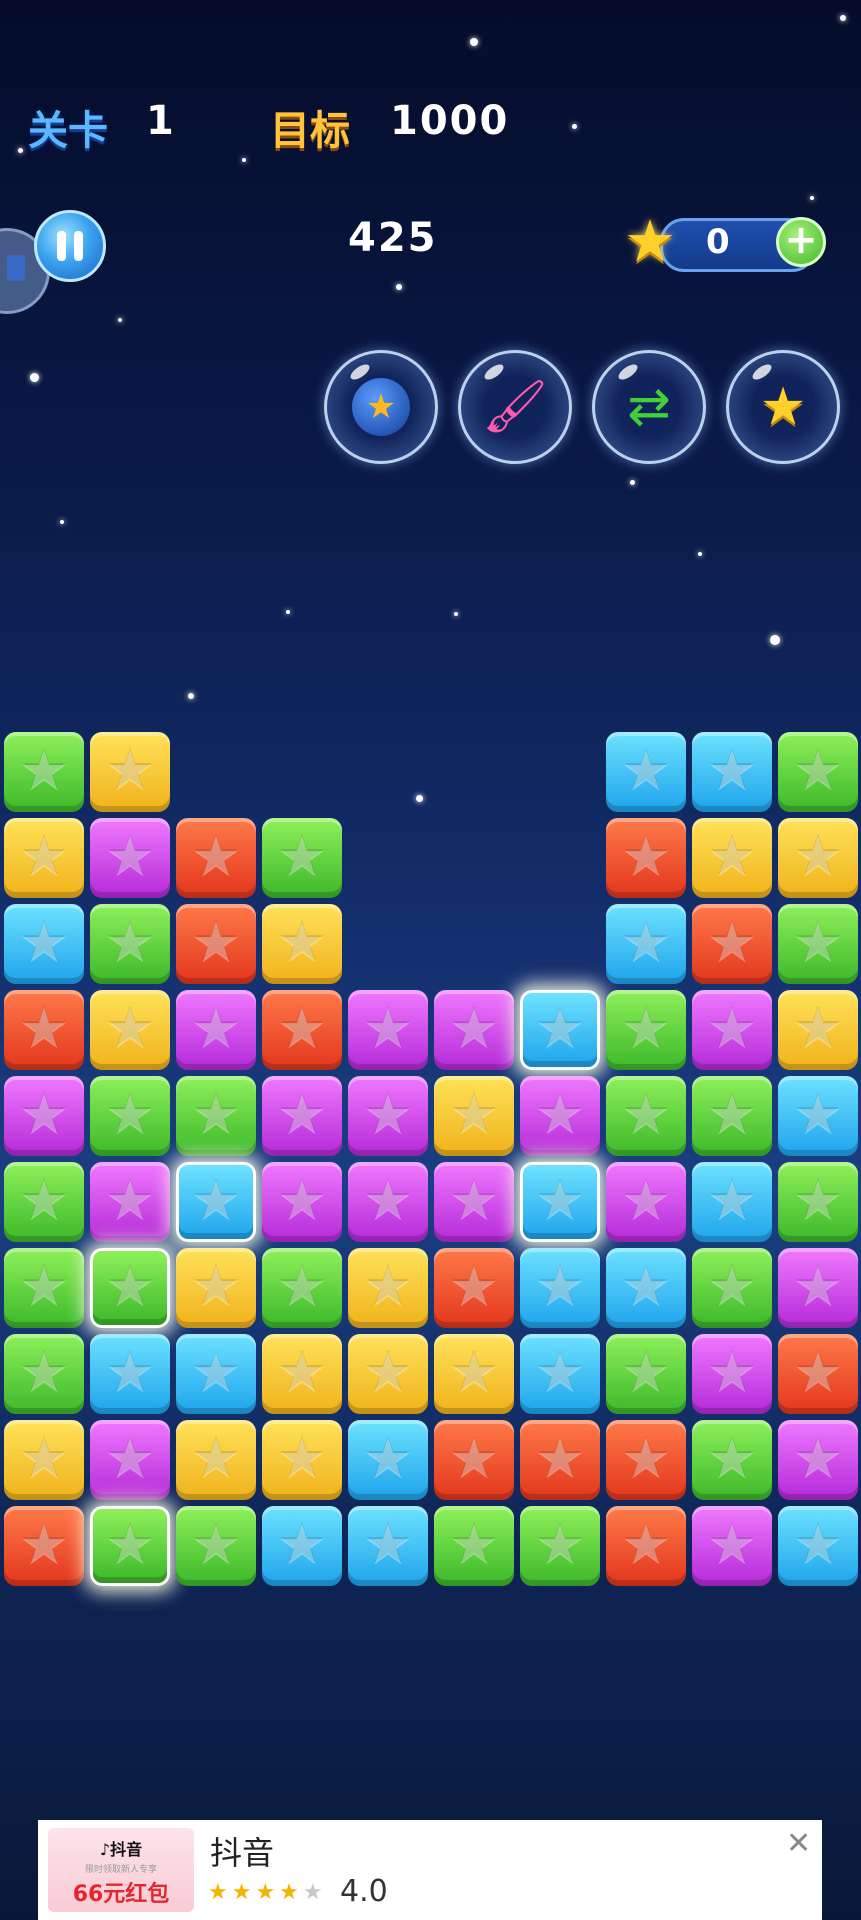 The width and height of the screenshot is (861, 1920). What do you see at coordinates (798, 1843) in the screenshot?
I see `ad-close-button: ✕` at bounding box center [798, 1843].